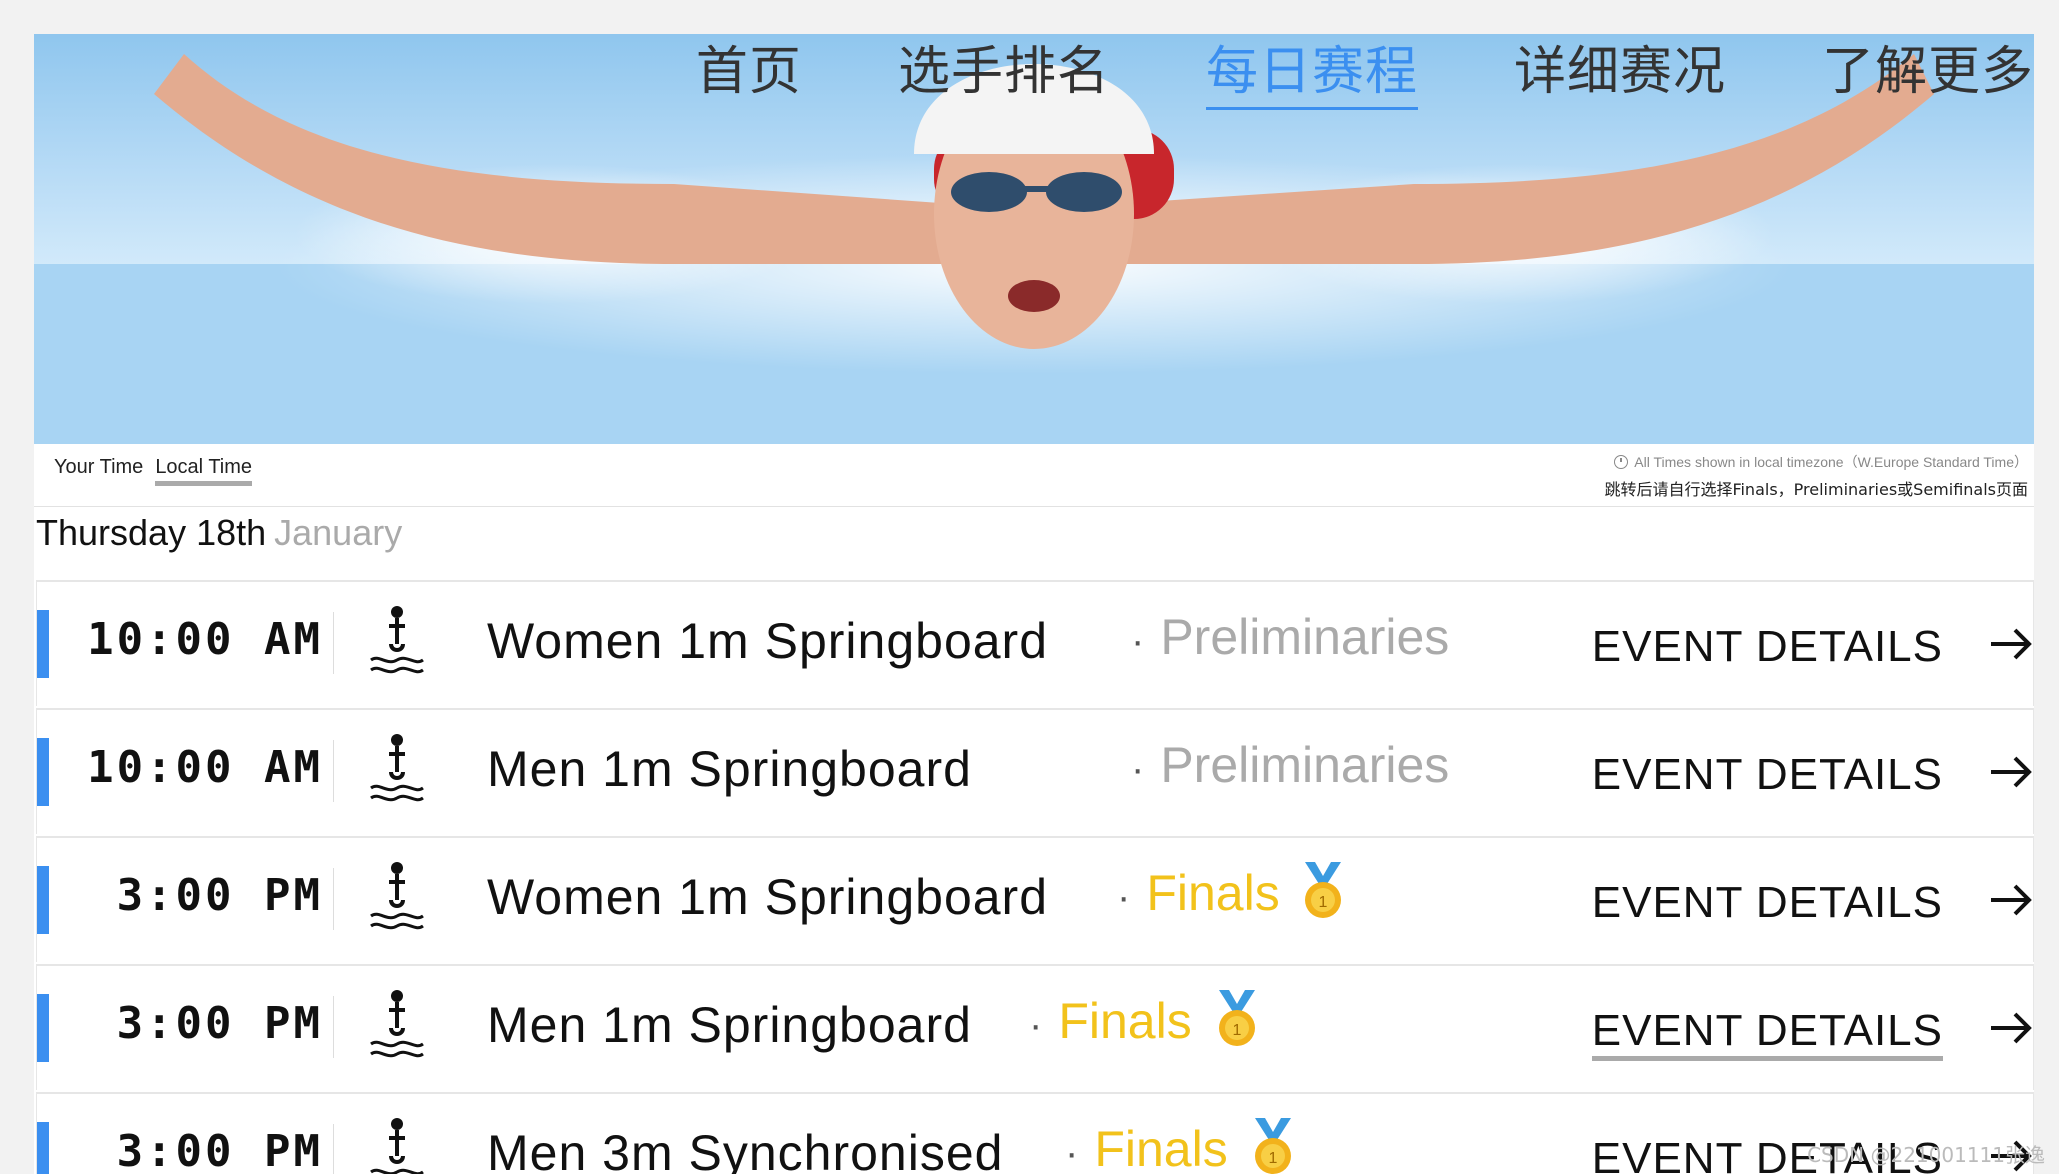  I want to click on clock-icon, so click(1621, 462).